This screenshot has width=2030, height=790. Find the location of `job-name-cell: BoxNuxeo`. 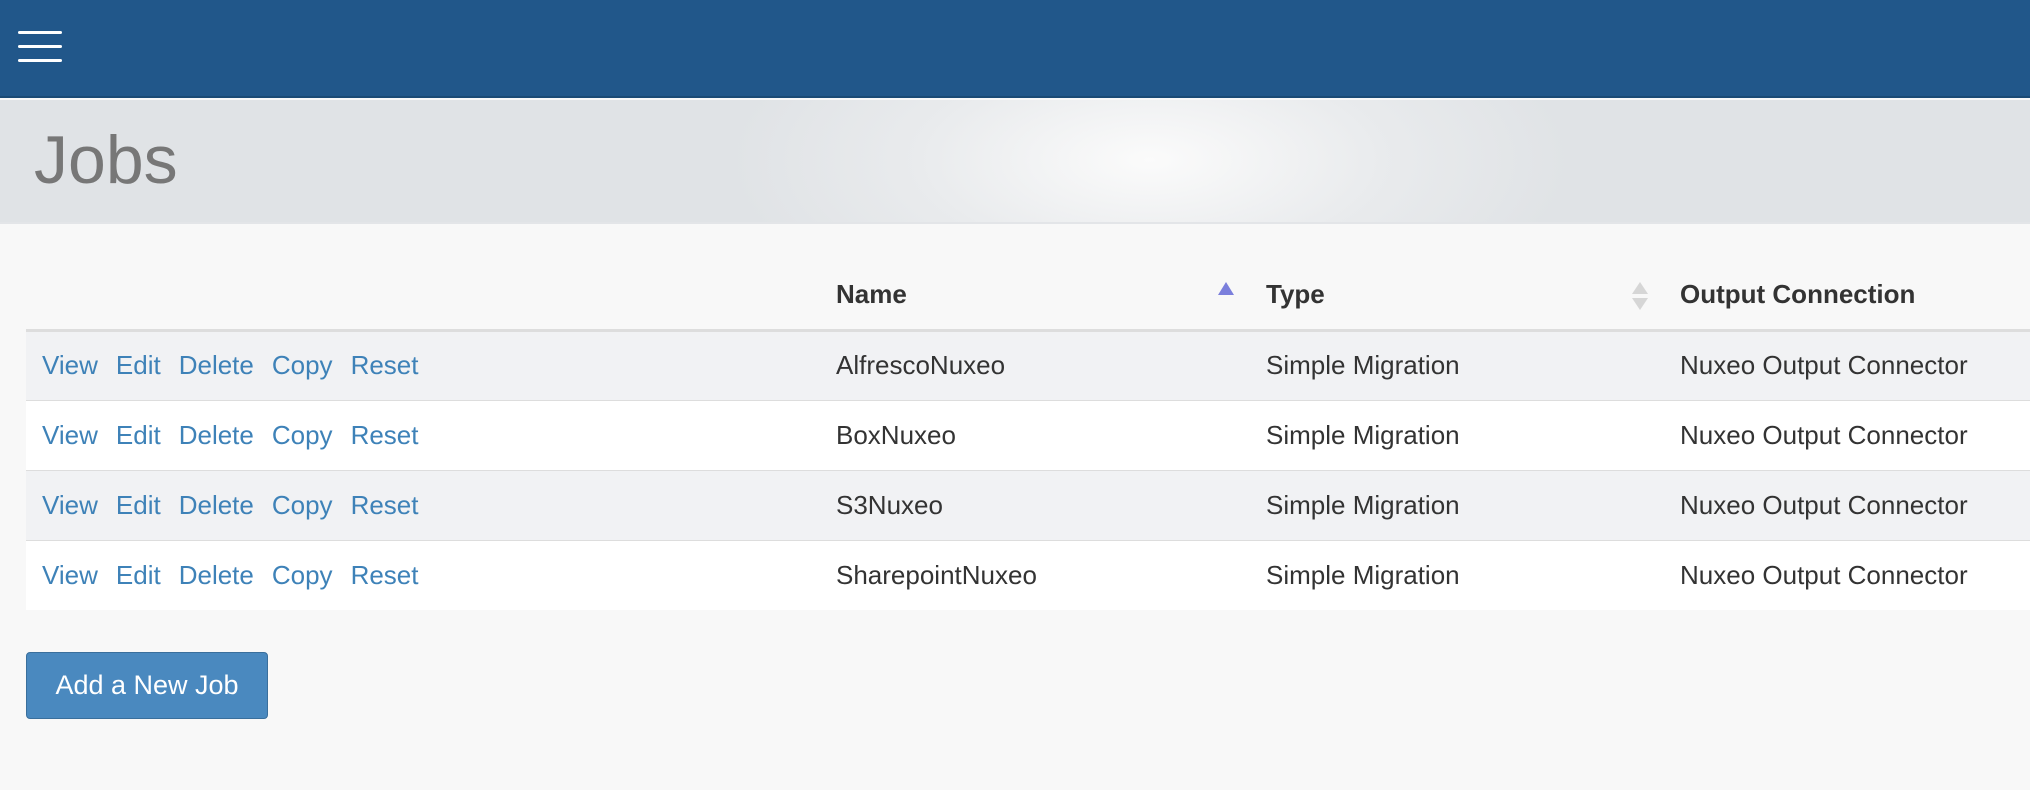

job-name-cell: BoxNuxeo is located at coordinates (1035, 434).